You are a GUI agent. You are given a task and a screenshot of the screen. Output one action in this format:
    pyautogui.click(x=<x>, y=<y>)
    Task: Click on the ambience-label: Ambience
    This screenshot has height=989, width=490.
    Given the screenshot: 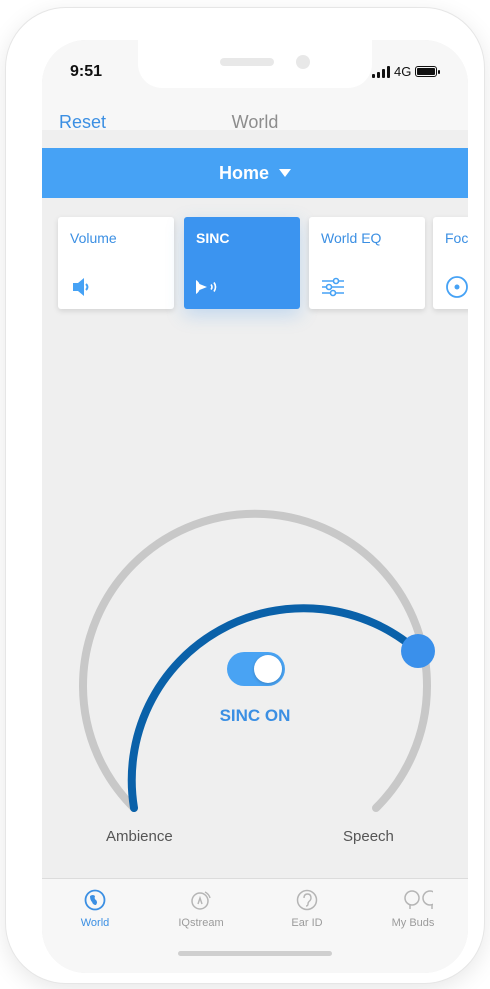 What is the action you would take?
    pyautogui.click(x=139, y=836)
    